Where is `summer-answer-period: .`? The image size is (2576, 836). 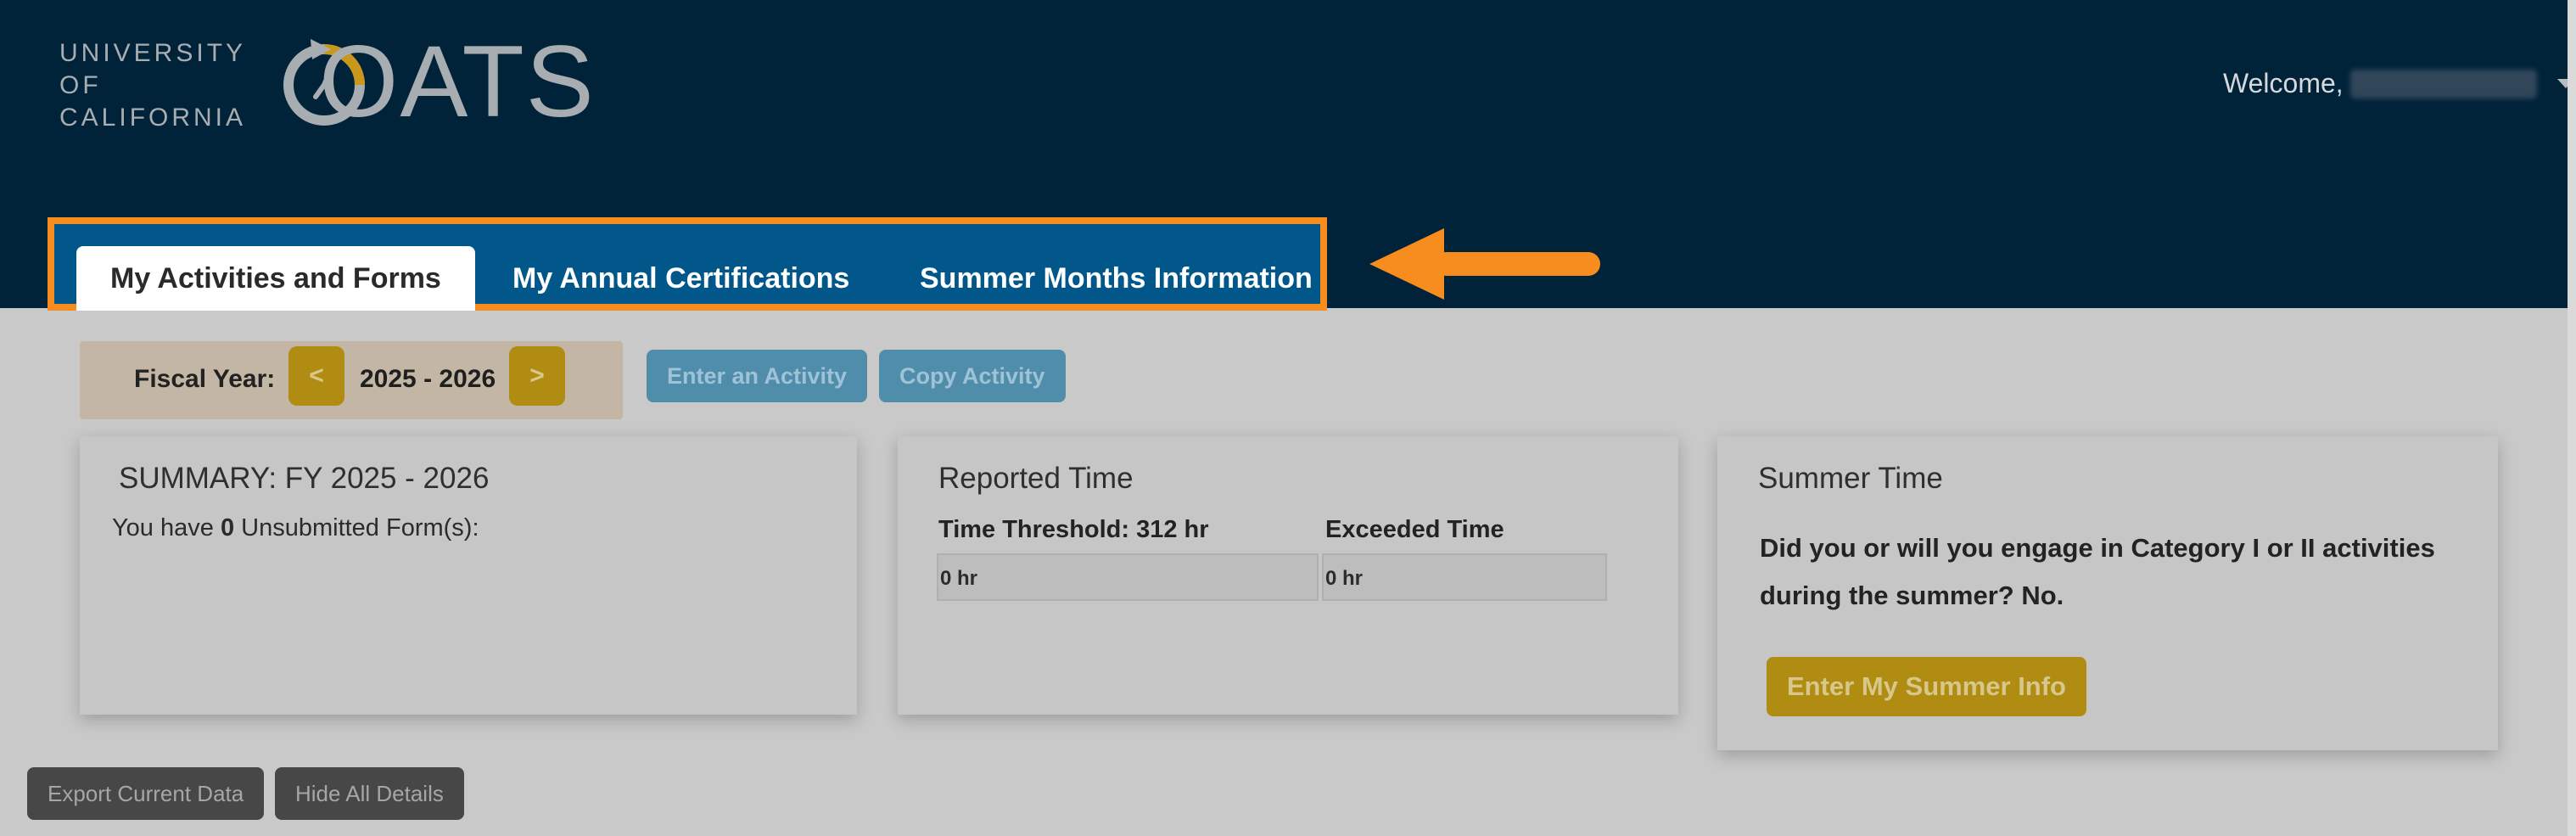
summer-answer-period: . is located at coordinates (2060, 595).